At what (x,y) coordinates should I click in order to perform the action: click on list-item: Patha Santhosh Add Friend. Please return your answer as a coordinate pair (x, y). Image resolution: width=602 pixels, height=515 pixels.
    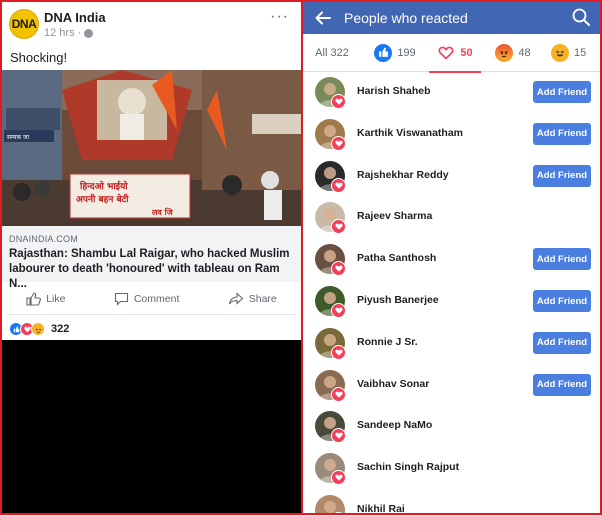
    Looking at the image, I should click on (451, 260).